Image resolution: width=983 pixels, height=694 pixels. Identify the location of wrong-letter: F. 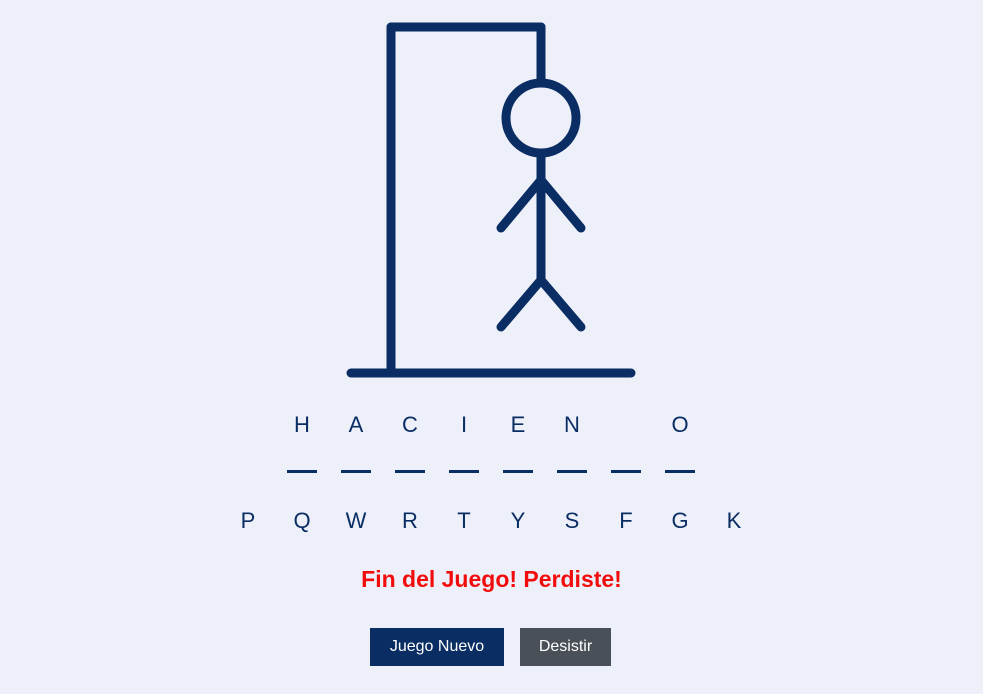
(626, 520).